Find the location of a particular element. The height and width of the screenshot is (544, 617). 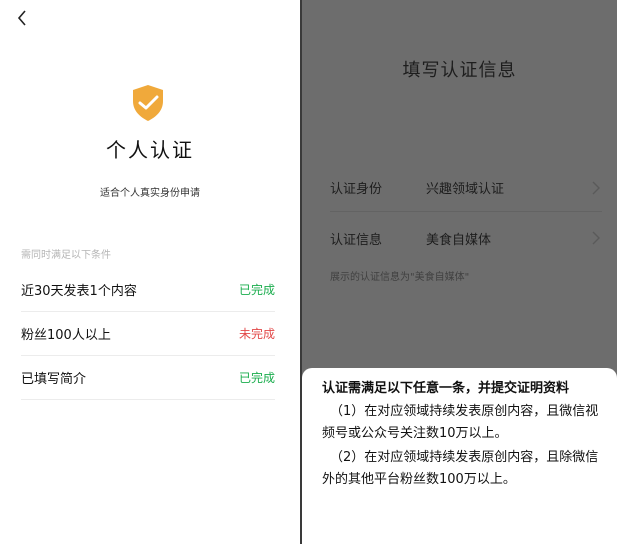

row-label: 认证身份 is located at coordinates (356, 189).